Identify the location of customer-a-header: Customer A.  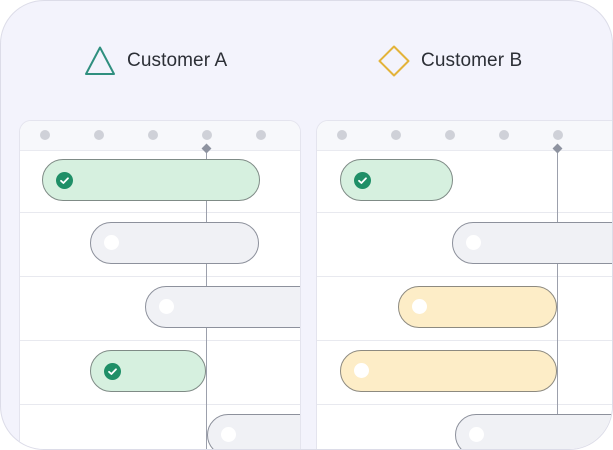
(155, 61).